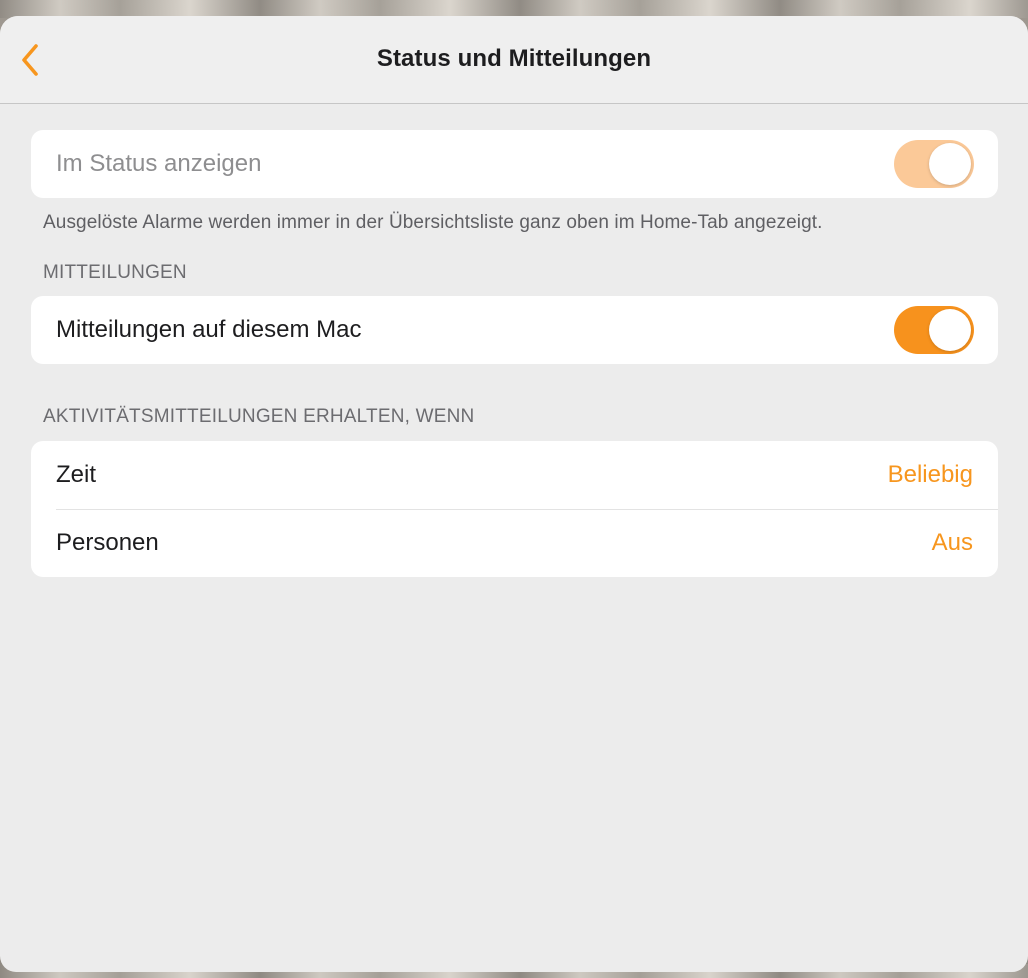  I want to click on show-in-status-label: Im Status anzeigen, so click(159, 163).